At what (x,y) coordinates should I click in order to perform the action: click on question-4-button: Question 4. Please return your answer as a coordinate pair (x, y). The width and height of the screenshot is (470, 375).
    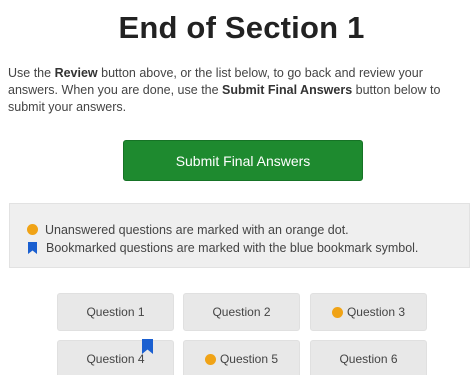
    Looking at the image, I should click on (115, 357).